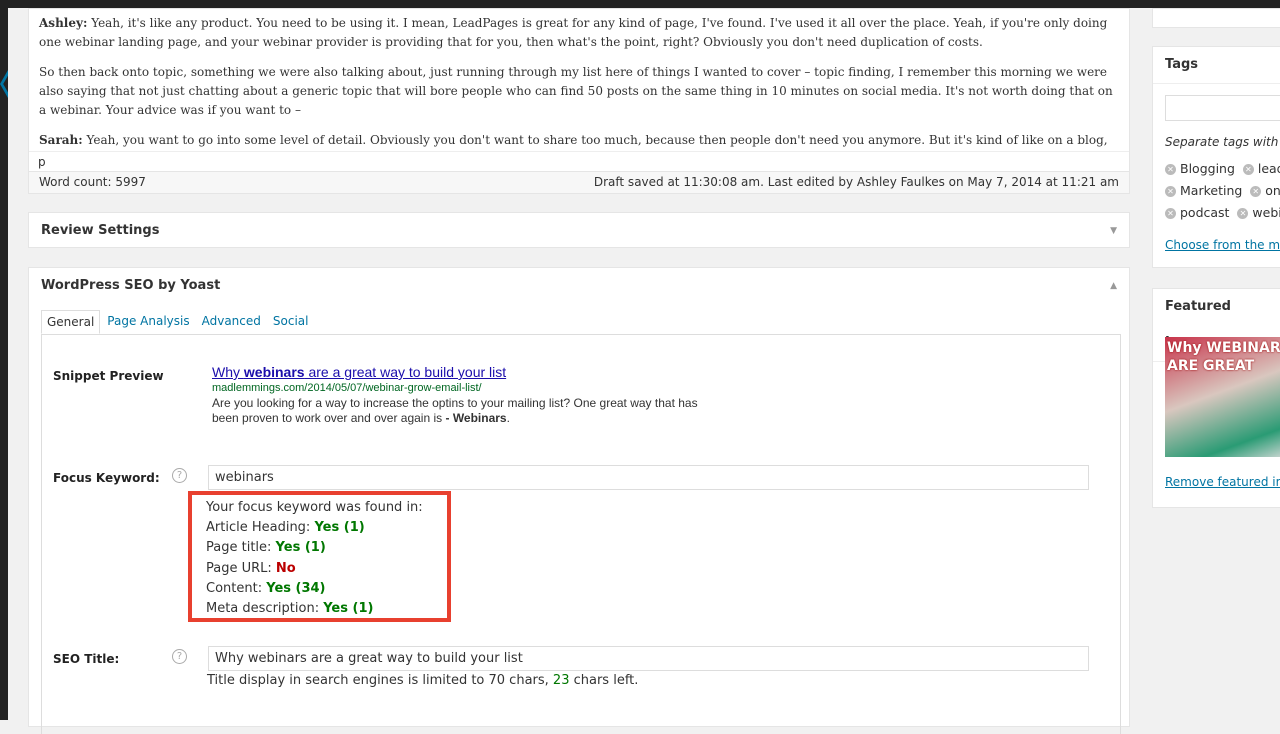 The image size is (1280, 734). What do you see at coordinates (291, 322) in the screenshot?
I see `tab-social: Social` at bounding box center [291, 322].